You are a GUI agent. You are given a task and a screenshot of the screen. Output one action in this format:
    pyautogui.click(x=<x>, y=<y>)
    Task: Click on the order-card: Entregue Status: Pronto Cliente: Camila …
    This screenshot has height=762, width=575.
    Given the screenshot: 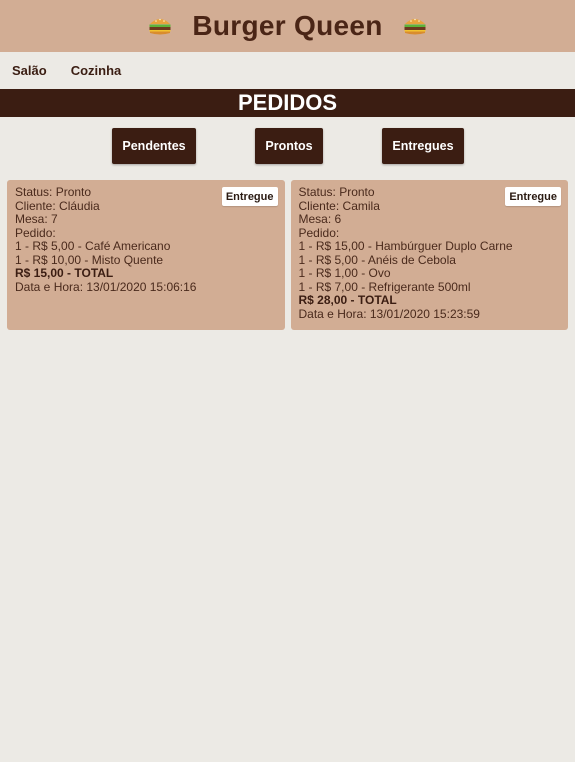 What is the action you would take?
    pyautogui.click(x=429, y=255)
    